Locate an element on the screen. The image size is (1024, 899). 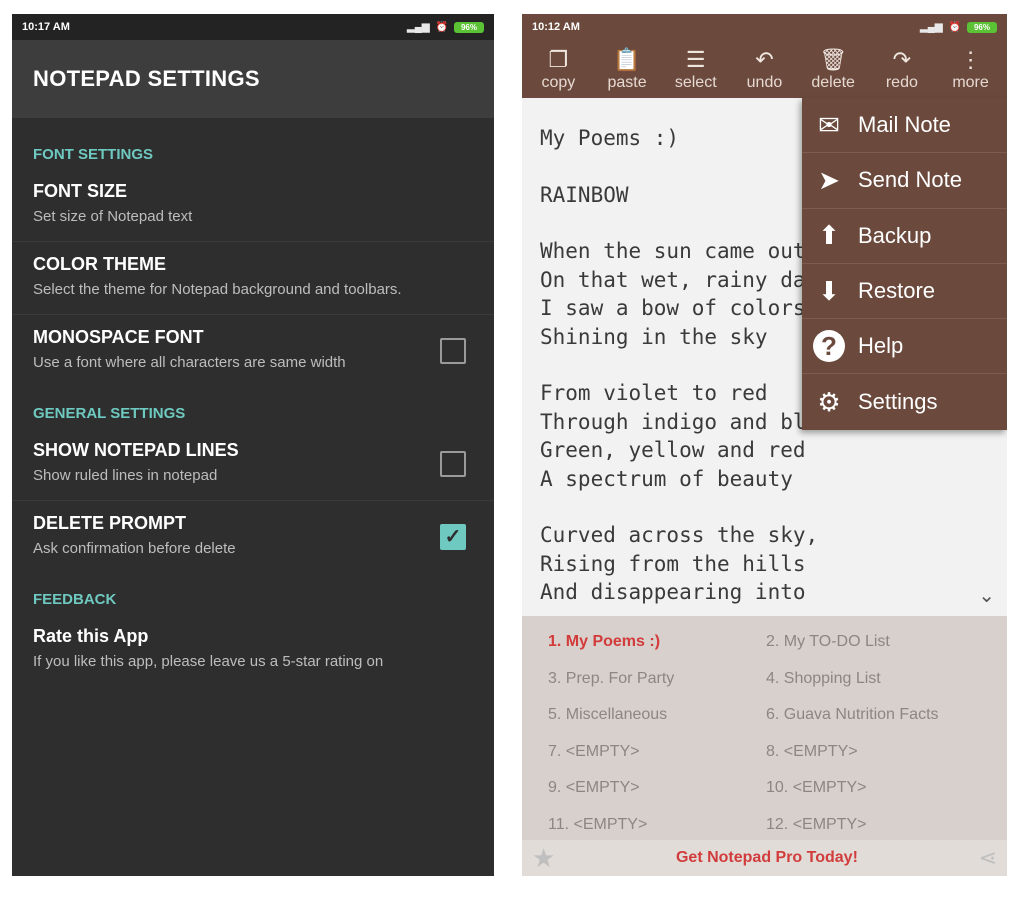
more-button: ⋮ more is located at coordinates (971, 69).